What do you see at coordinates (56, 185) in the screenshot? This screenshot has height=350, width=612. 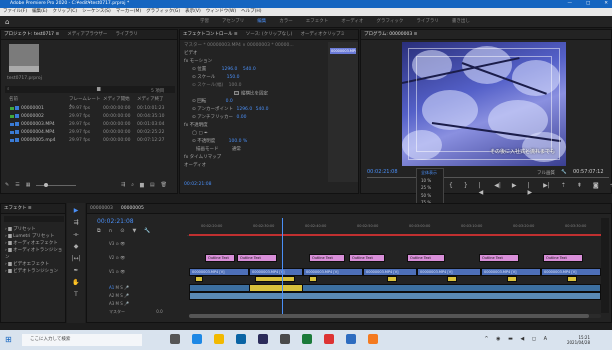 I see `zoom-slider` at bounding box center [56, 185].